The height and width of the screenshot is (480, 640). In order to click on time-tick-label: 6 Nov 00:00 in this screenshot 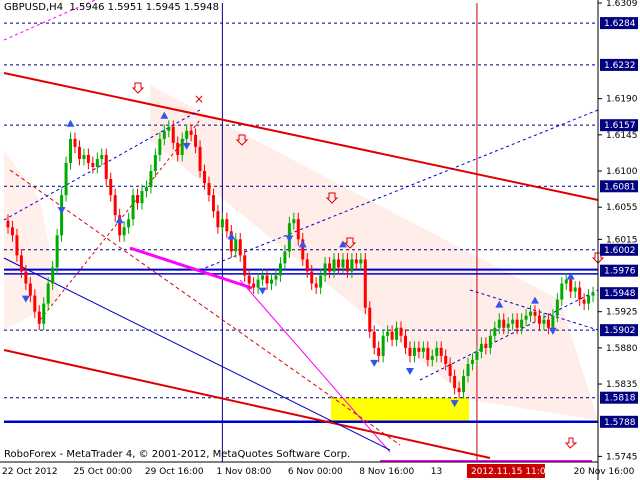, I will do `click(315, 472)`.